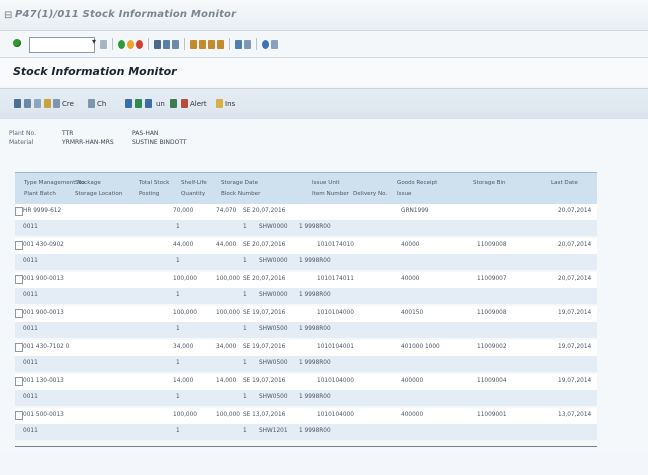  What do you see at coordinates (8, 15) in the screenshot?
I see `window-menu-icon: ⊟` at bounding box center [8, 15].